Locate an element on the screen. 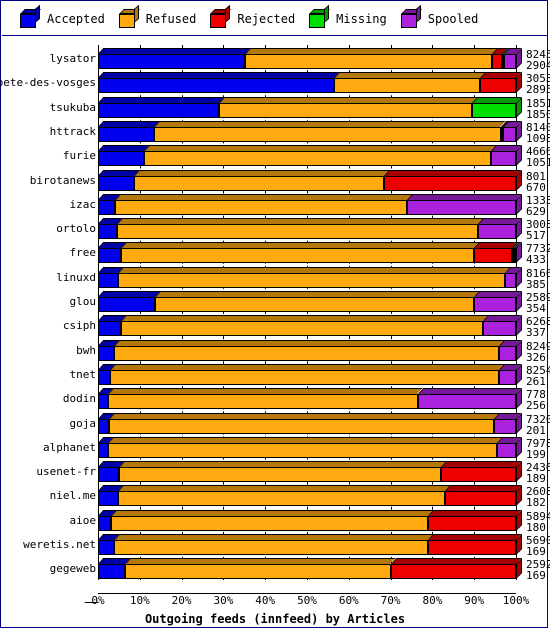 The width and height of the screenshot is (550, 630). bar-value-labels: 2608 182 is located at coordinates (538, 497).